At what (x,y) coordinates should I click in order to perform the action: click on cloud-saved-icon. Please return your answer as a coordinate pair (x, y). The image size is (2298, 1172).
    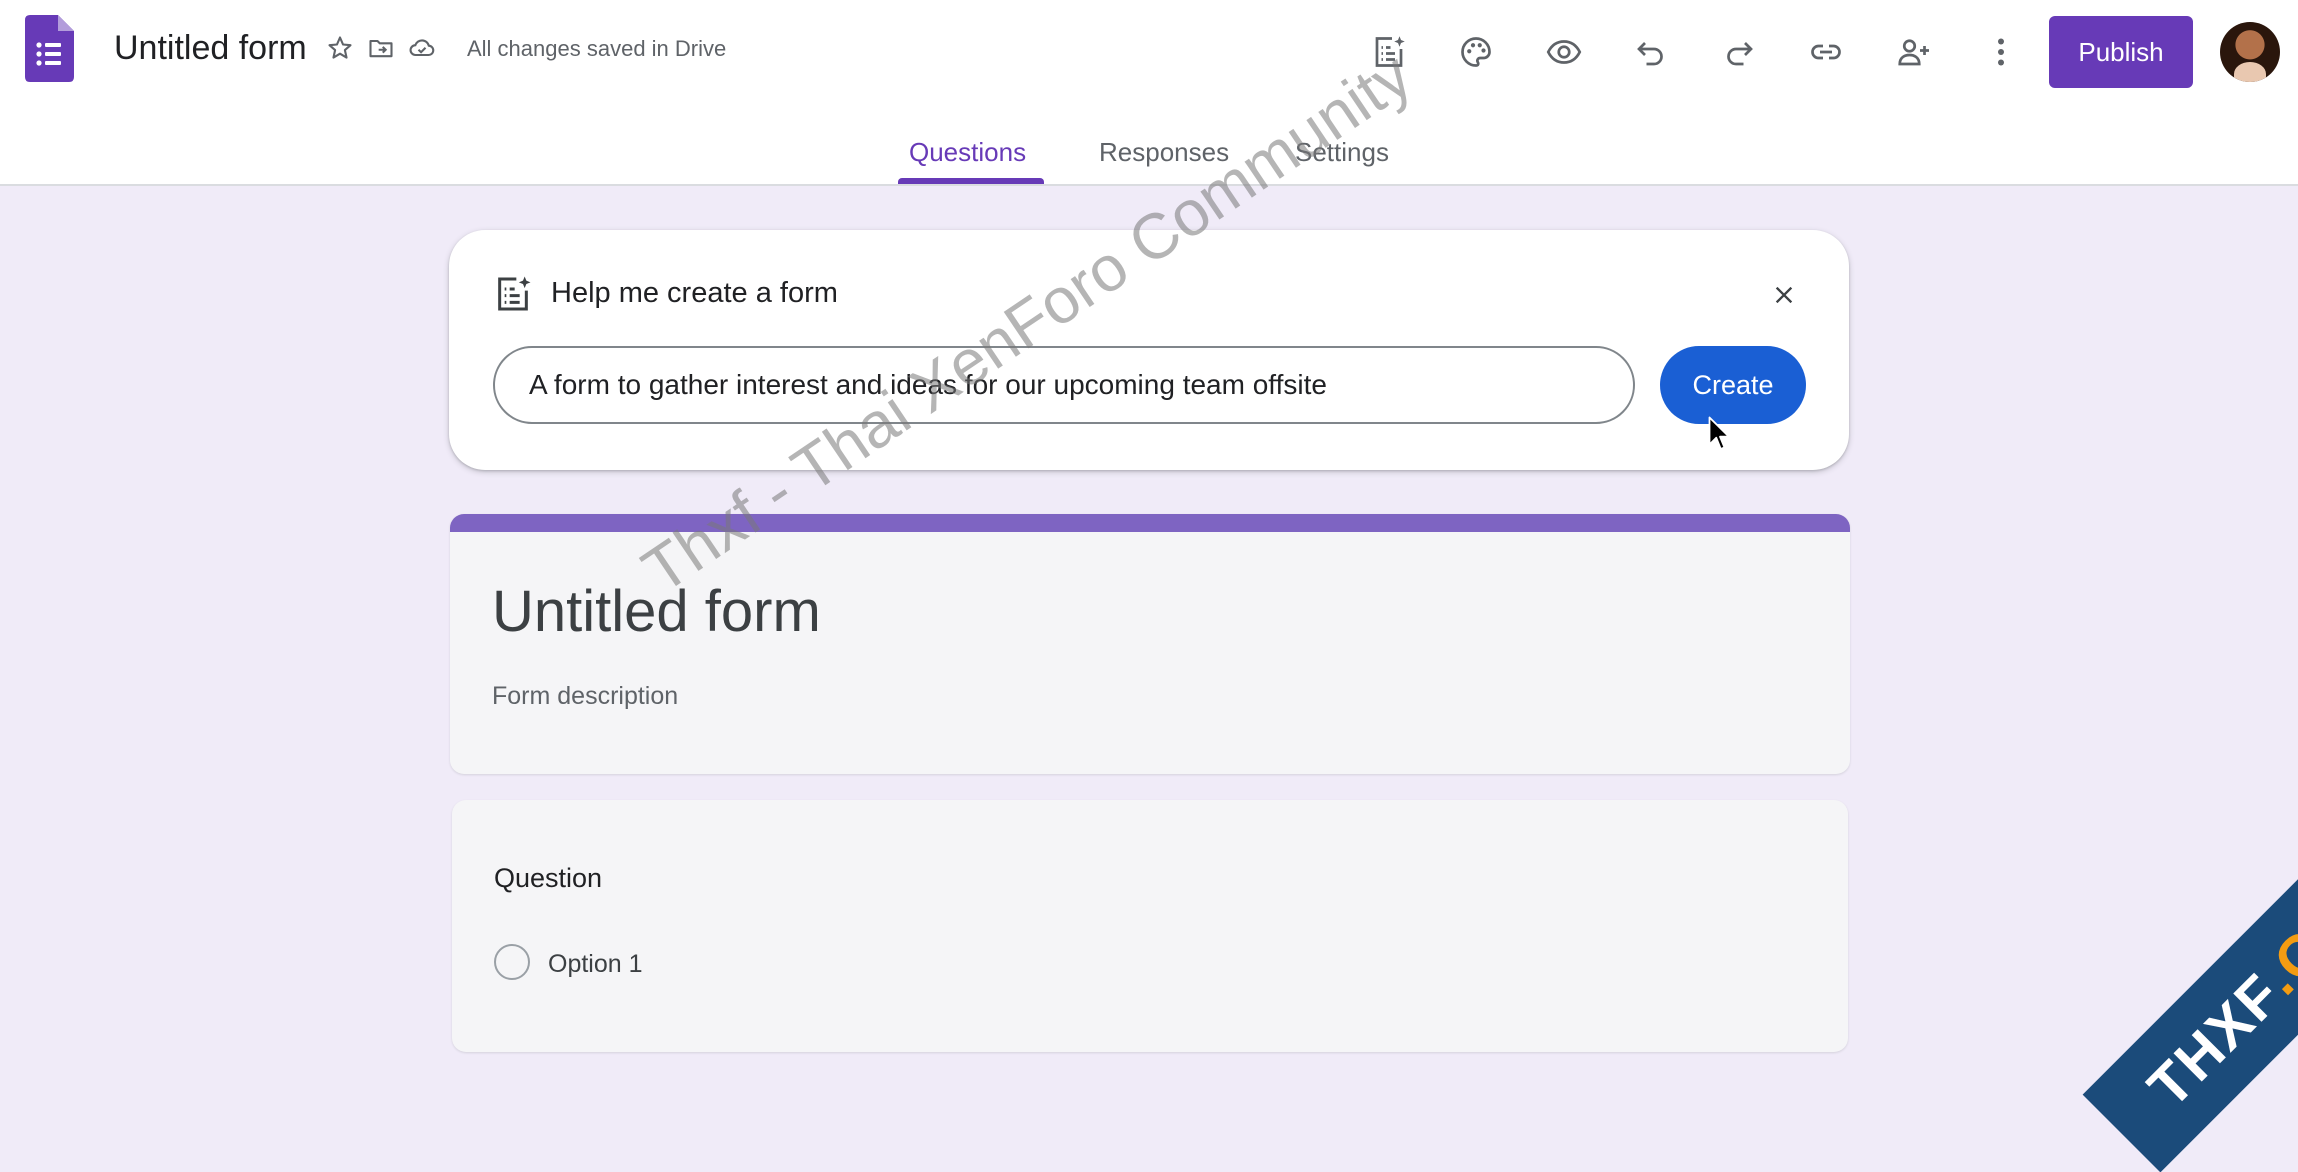
    Looking at the image, I should click on (422, 48).